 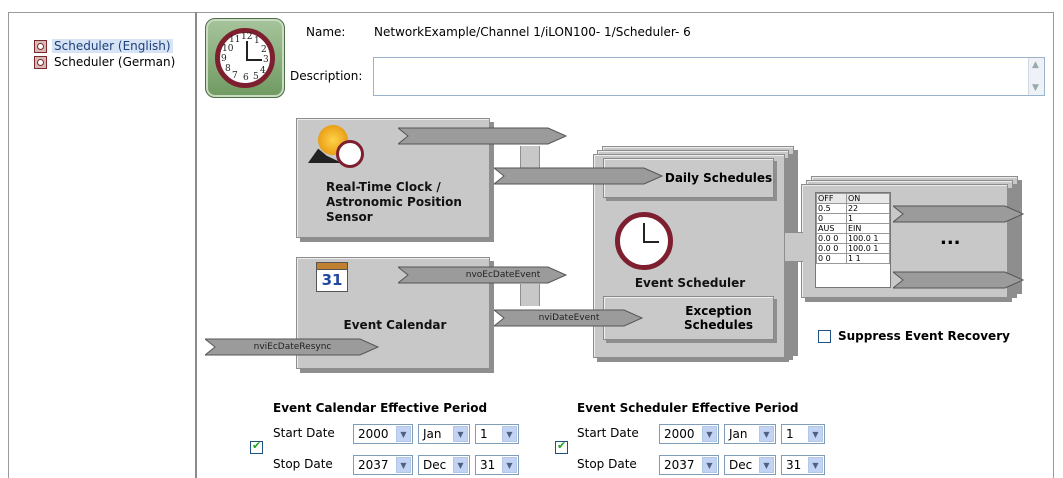 I want to click on table-cell: 22, so click(x=868, y=208).